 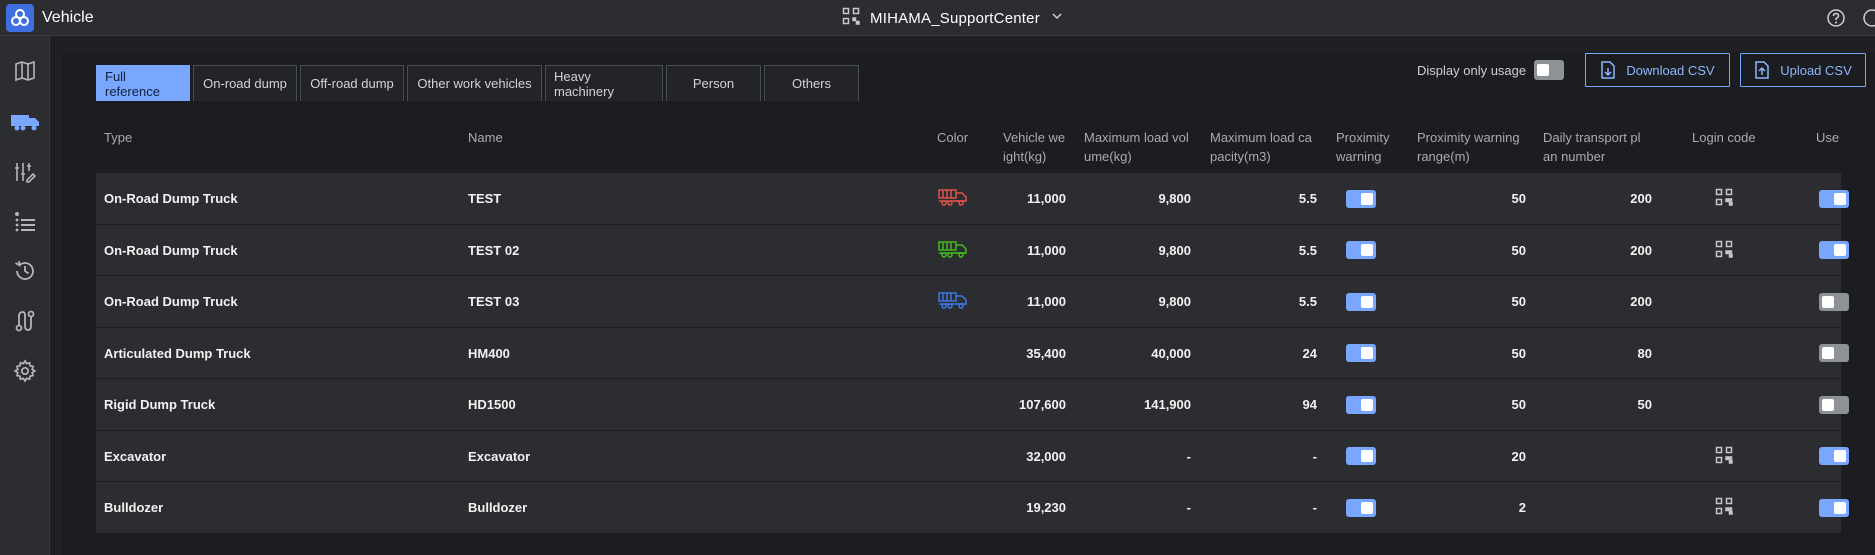 I want to click on tab-off-road-dump: Off-road dump, so click(x=352, y=83).